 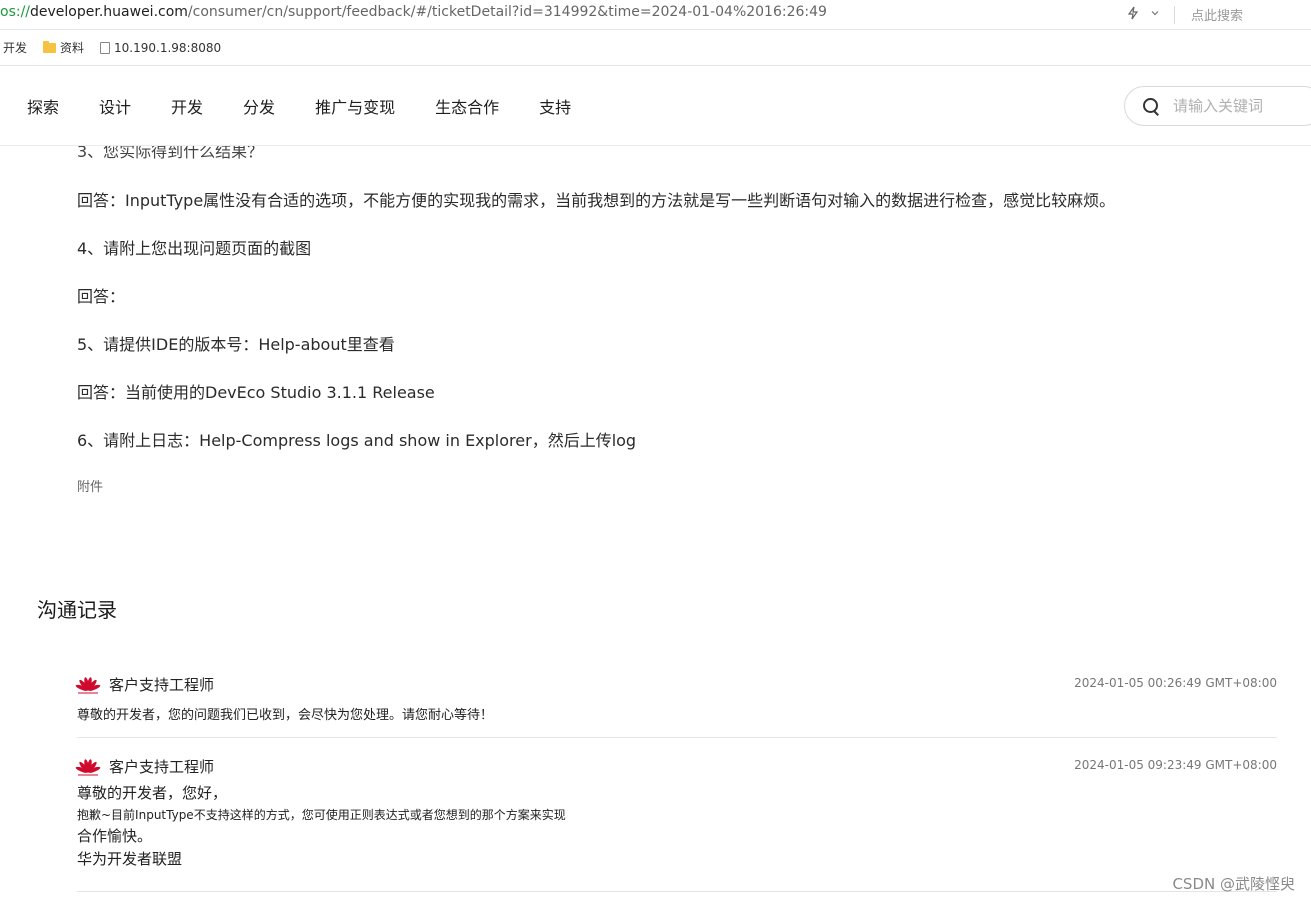 I want to click on bookmarks-bar: 开发 资料 10.190.1.98:8080, so click(x=655, y=48).